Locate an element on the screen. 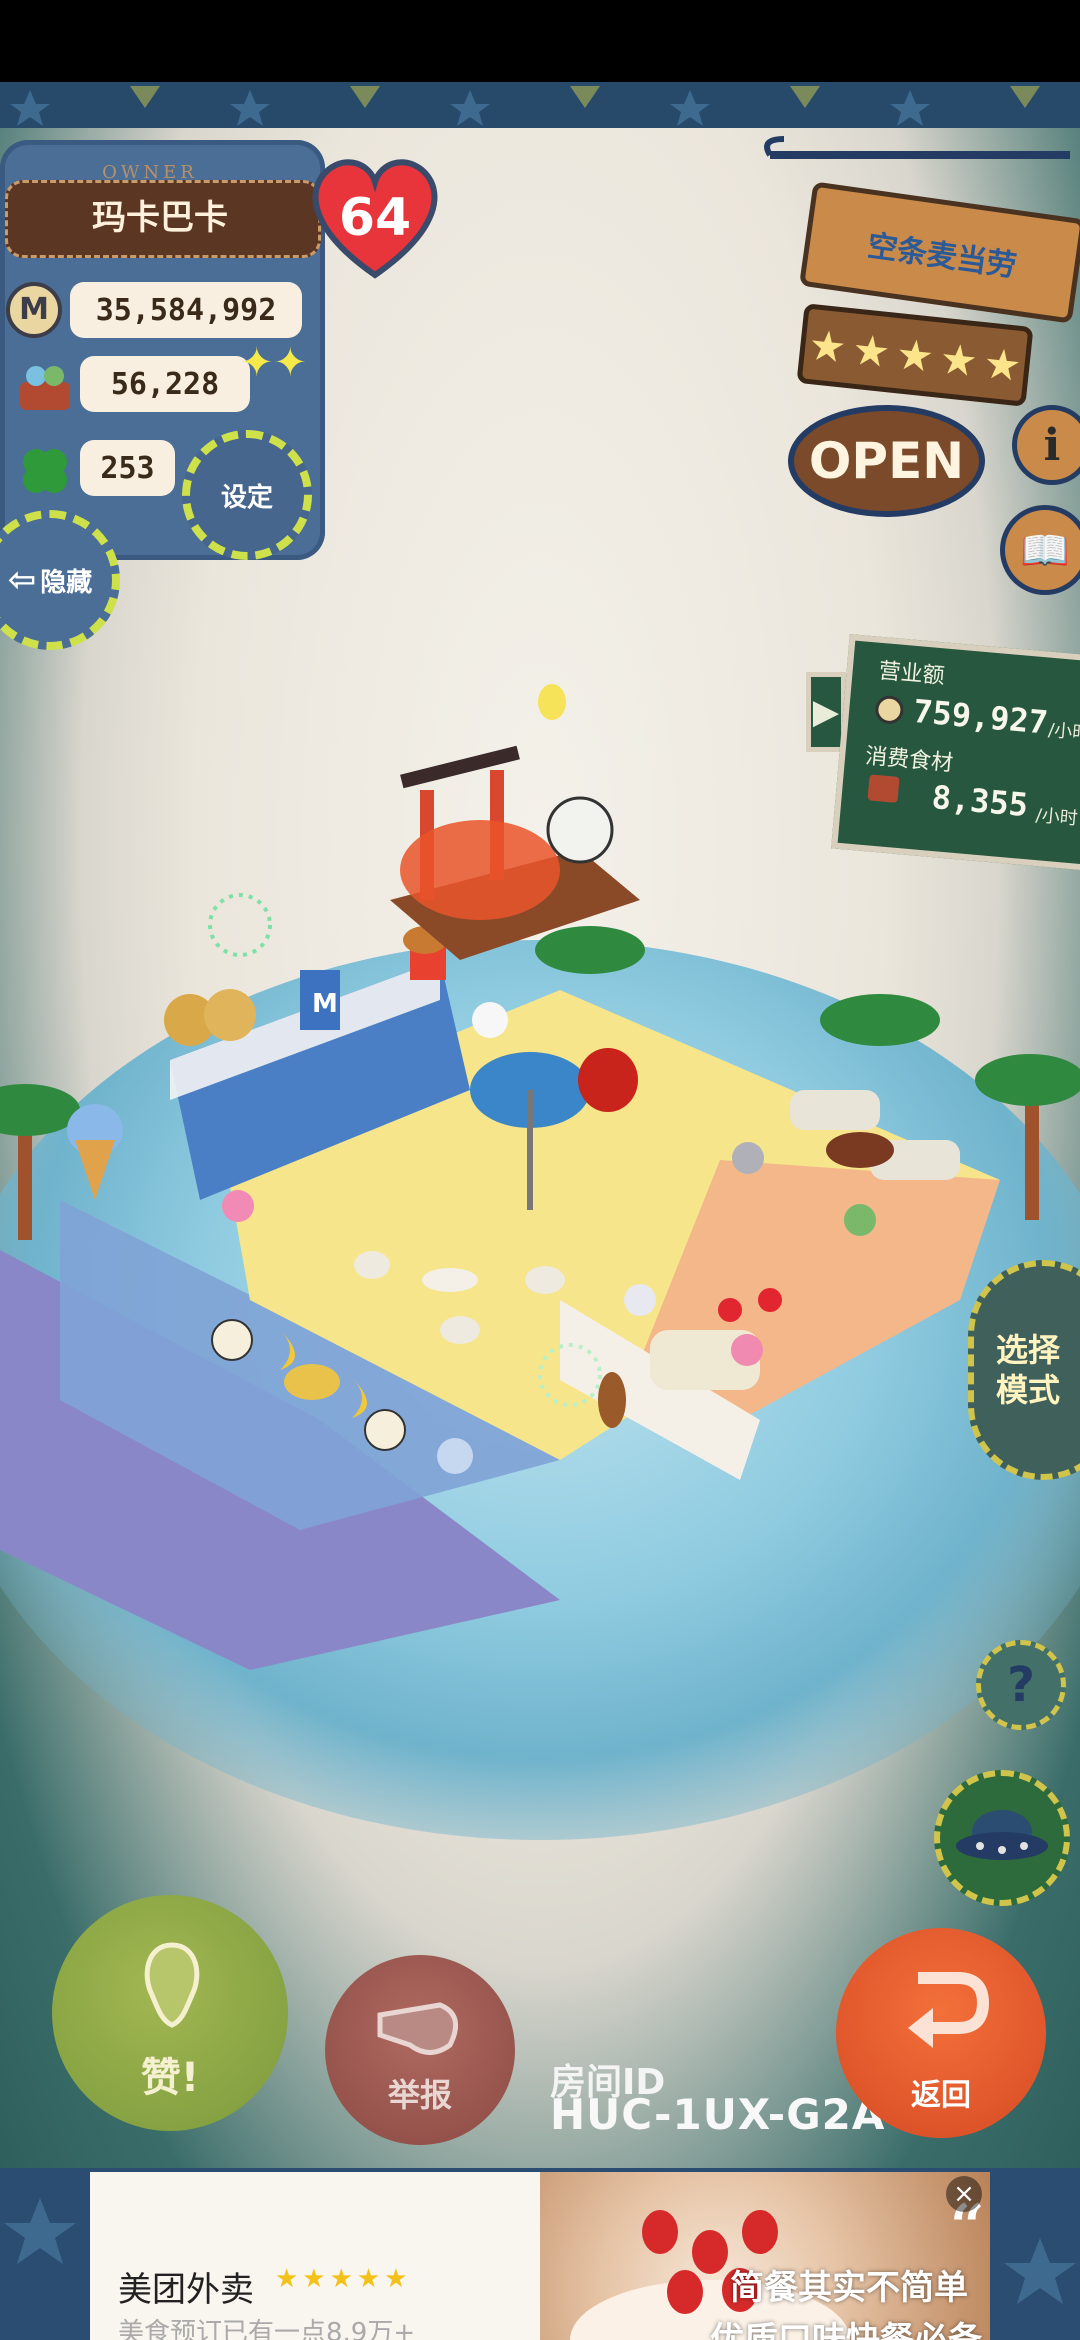 Image resolution: width=1080 pixels, height=2340 pixels. consumed-value: 8,355 is located at coordinates (980, 801).